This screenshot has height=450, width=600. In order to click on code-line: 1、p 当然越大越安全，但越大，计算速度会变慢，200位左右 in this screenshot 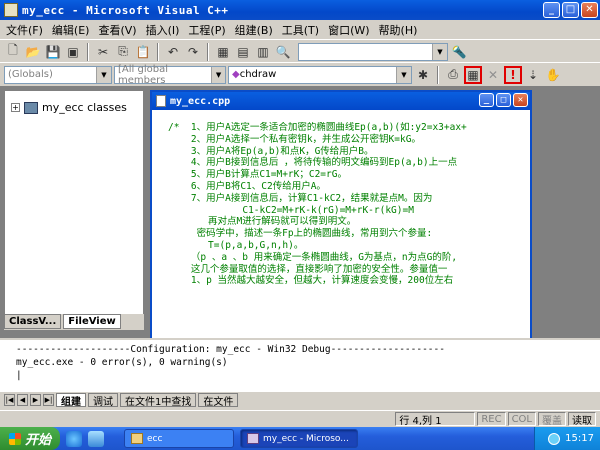, I will do `click(311, 281)`.